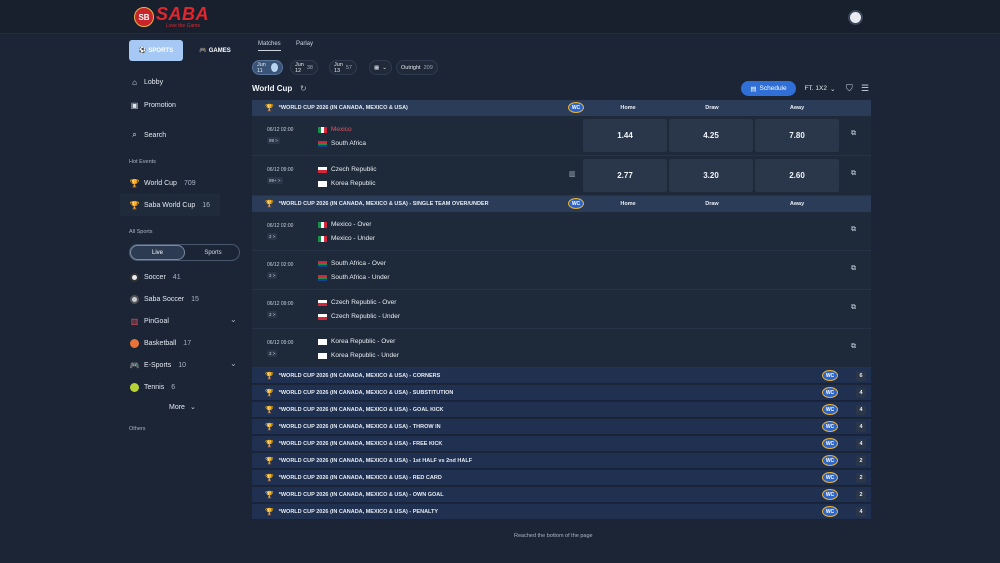  What do you see at coordinates (849, 88) in the screenshot?
I see `filter-icon: ⛉` at bounding box center [849, 88].